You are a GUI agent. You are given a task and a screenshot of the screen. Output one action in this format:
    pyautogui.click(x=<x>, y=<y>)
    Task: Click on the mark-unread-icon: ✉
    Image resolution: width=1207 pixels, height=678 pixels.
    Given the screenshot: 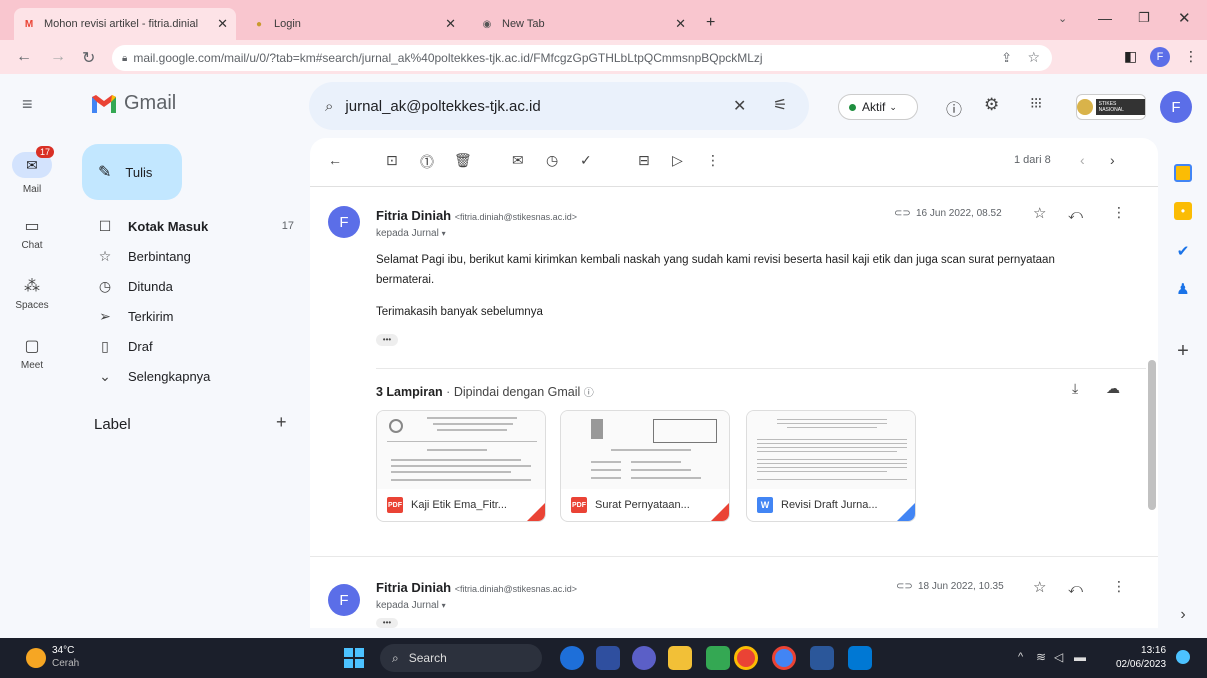 What is the action you would take?
    pyautogui.click(x=518, y=160)
    